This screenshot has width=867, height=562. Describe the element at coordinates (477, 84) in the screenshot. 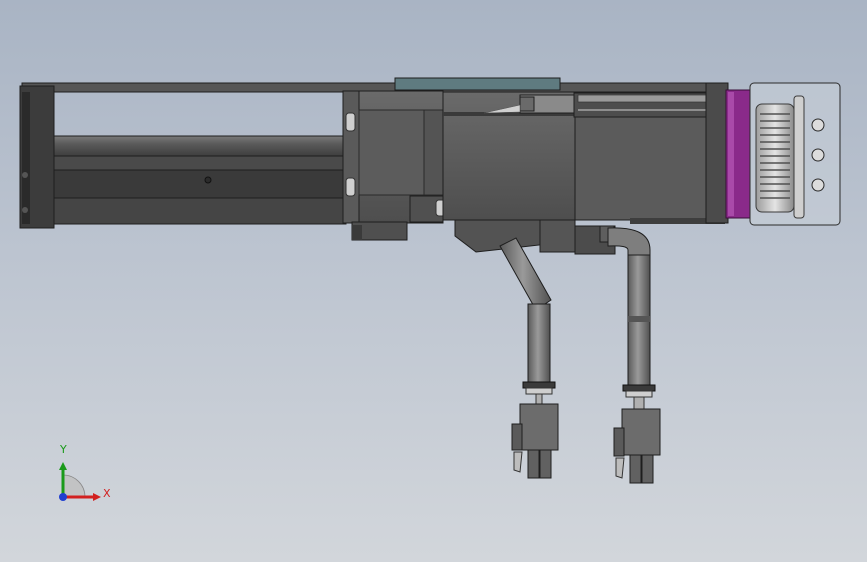

I see `top-cover-plate` at that location.